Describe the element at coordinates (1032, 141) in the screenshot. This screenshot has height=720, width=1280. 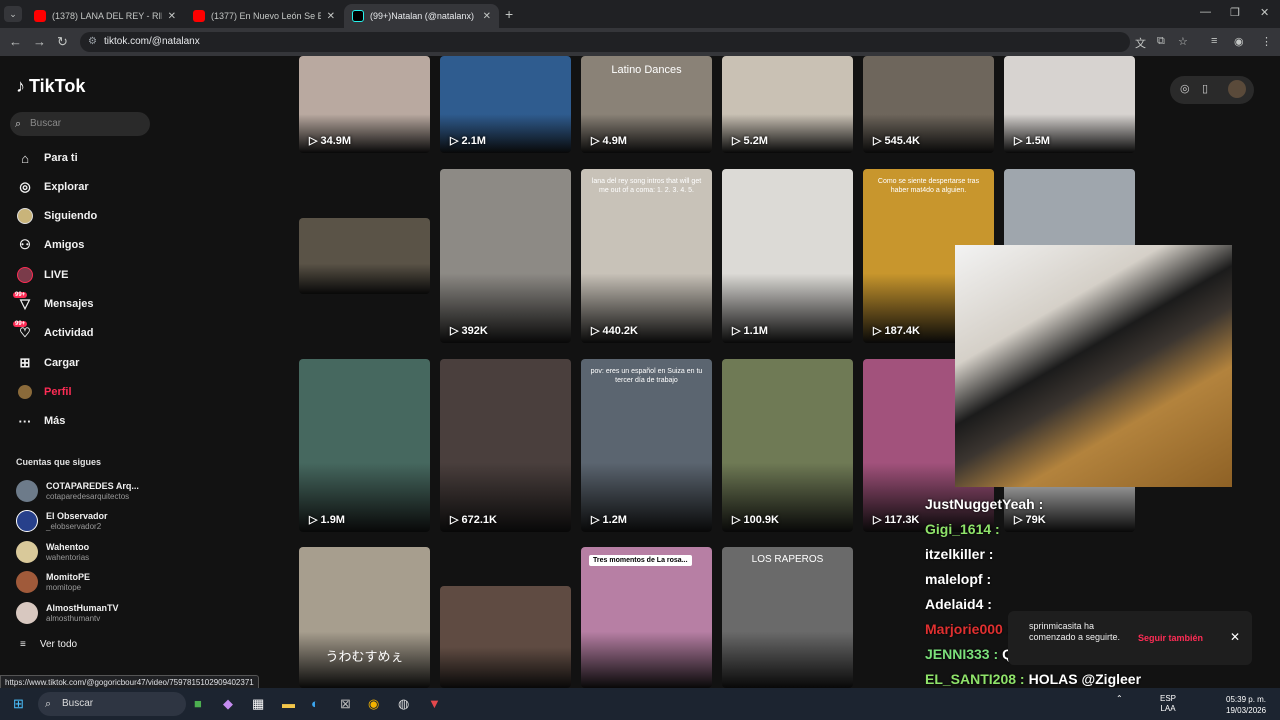
I see `view-count: ▷ 1.5M` at that location.